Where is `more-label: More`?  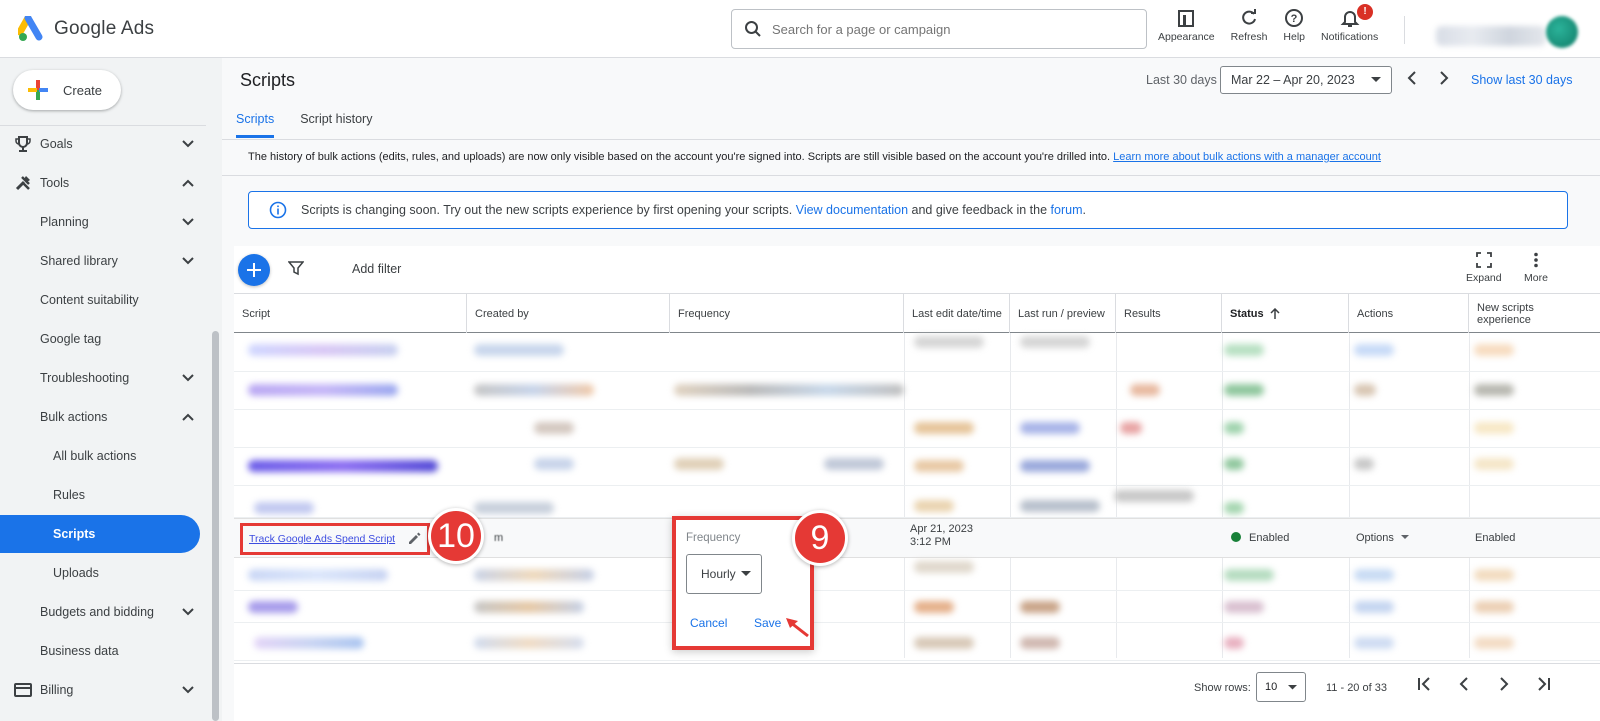
more-label: More is located at coordinates (1536, 278).